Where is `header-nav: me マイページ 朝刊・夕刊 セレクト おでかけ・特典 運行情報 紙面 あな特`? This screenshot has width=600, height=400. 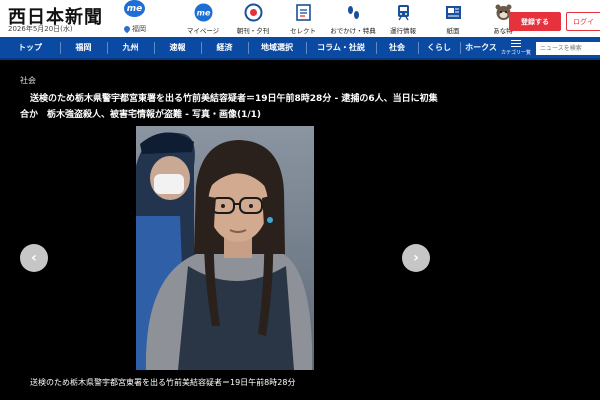 header-nav: me マイページ 朝刊・夕刊 セレクト おでかけ・特典 運行情報 紙面 あな特 is located at coordinates (353, 18).